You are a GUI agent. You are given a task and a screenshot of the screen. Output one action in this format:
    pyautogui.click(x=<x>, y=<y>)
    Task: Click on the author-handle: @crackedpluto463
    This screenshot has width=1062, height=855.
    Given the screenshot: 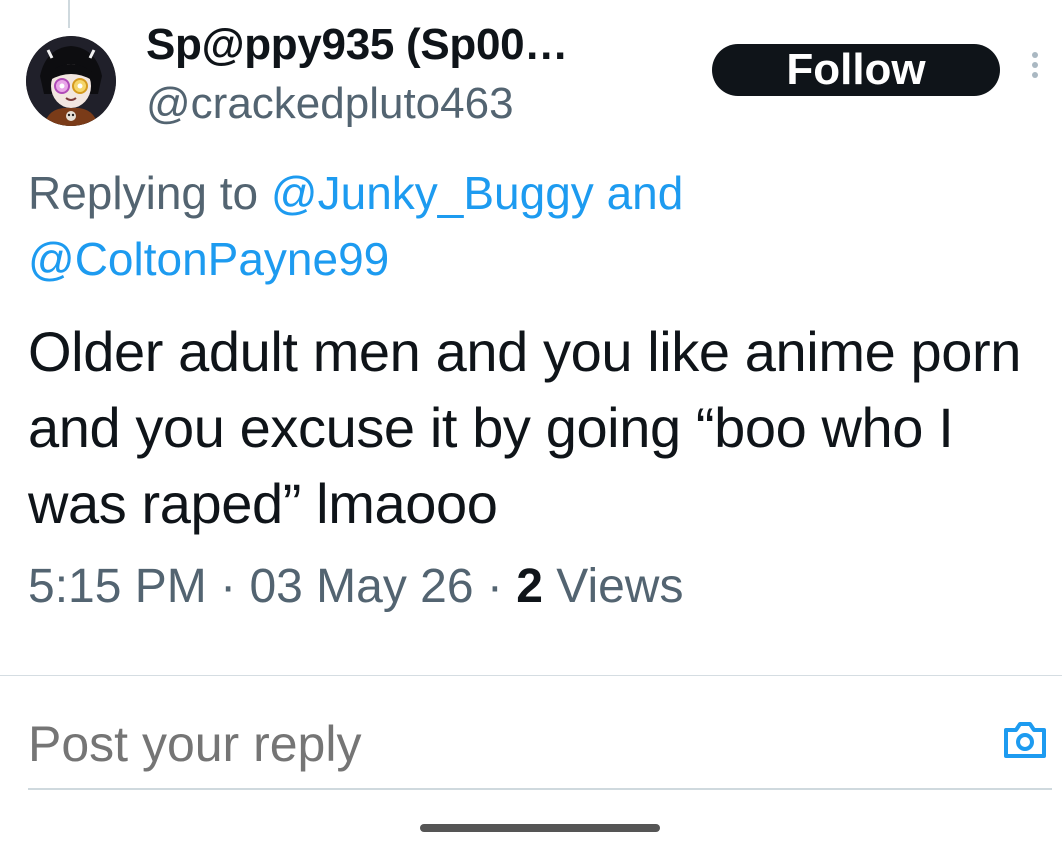 What is the action you would take?
    pyautogui.click(x=330, y=104)
    